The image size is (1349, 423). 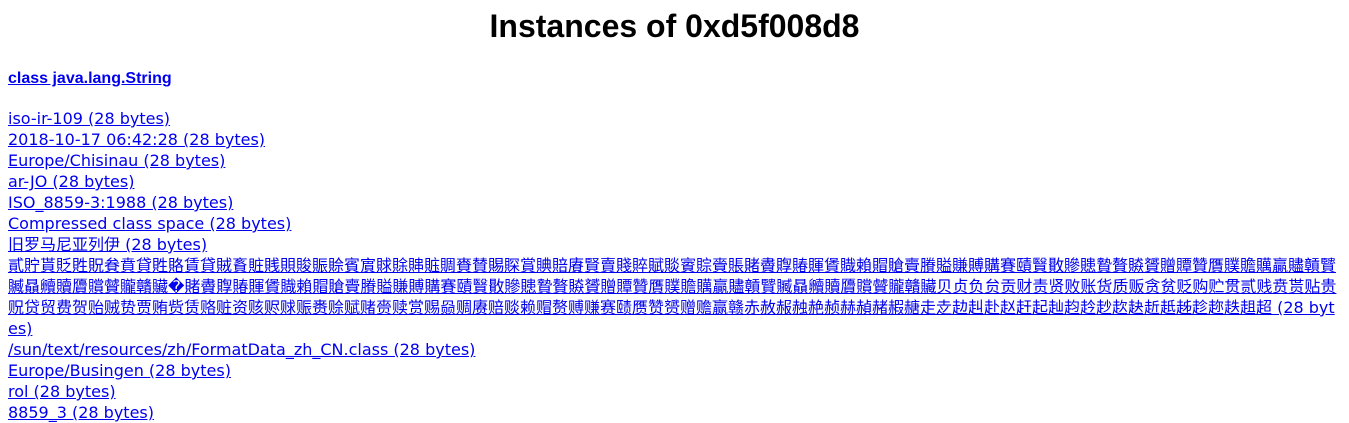 I want to click on list-item: Europe/Chisinau (28 bytes), so click(x=674, y=160).